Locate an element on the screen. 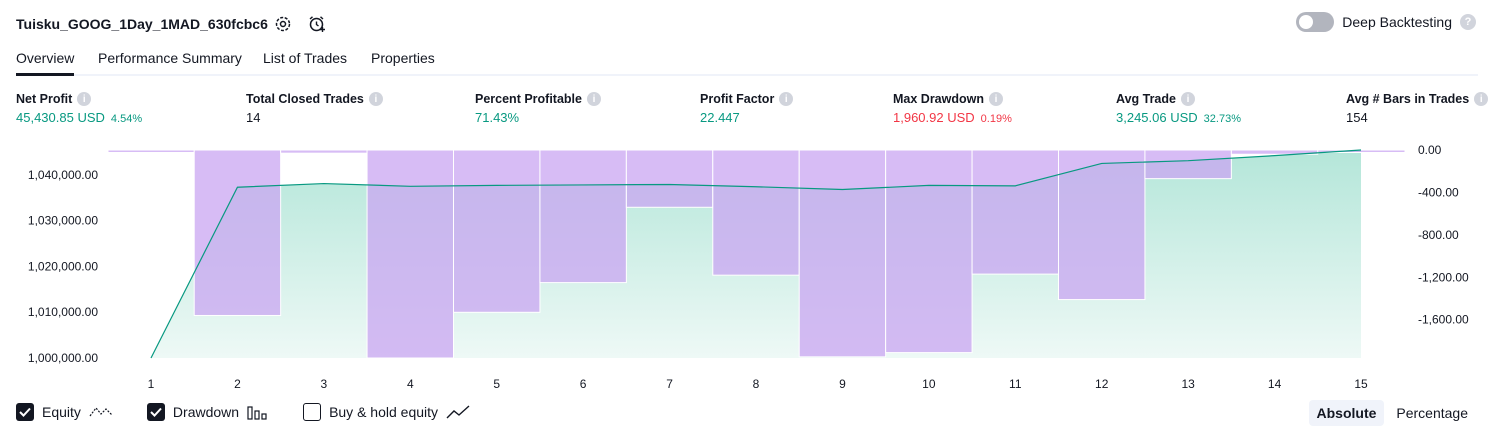 The width and height of the screenshot is (1494, 438). chart-legend: Equity Drawdown Buy & hold equity is located at coordinates (260, 412).